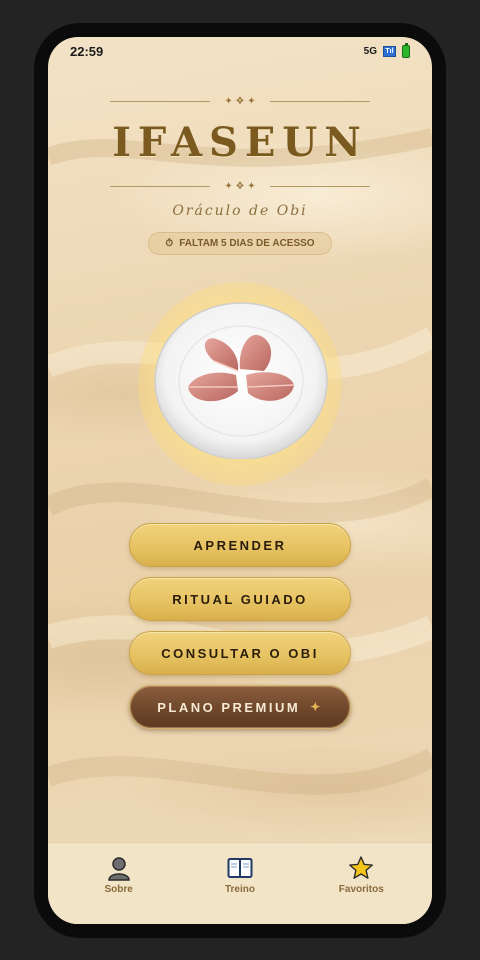 Image resolution: width=480 pixels, height=960 pixels. What do you see at coordinates (361, 867) in the screenshot?
I see `star-icon` at bounding box center [361, 867].